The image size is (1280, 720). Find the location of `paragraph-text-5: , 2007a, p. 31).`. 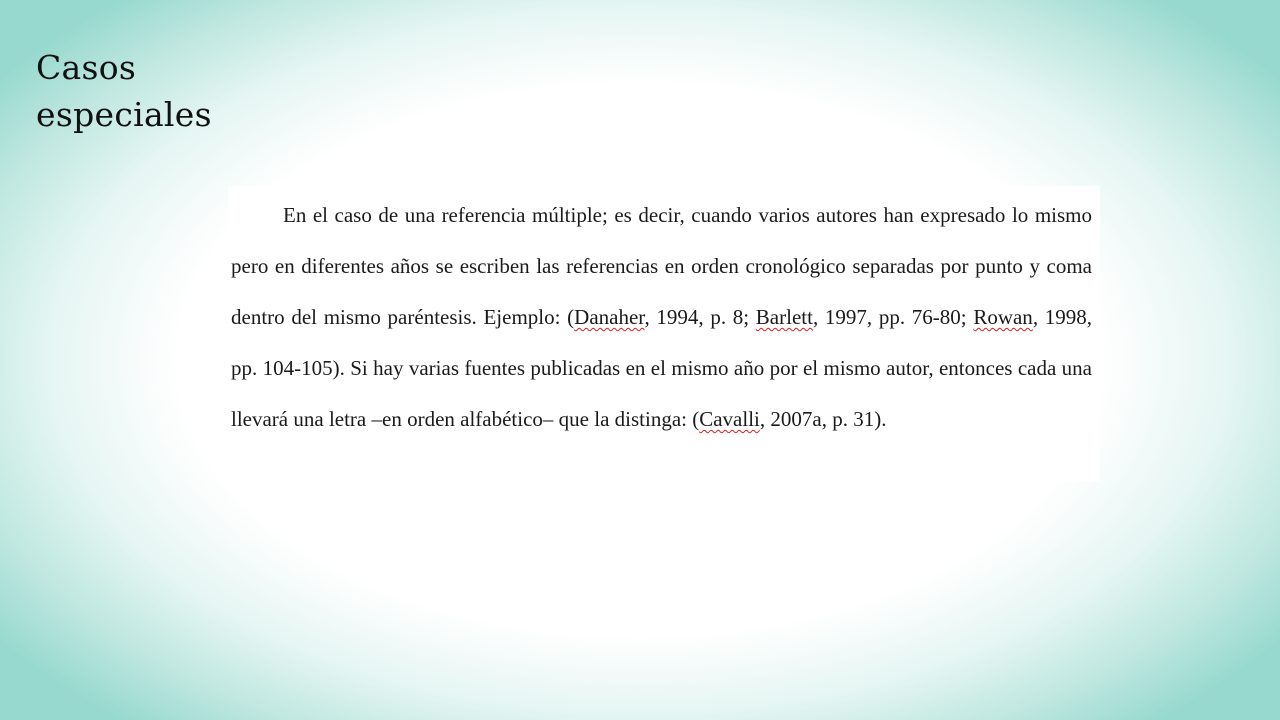

paragraph-text-5: , 2007a, p. 31). is located at coordinates (823, 419).